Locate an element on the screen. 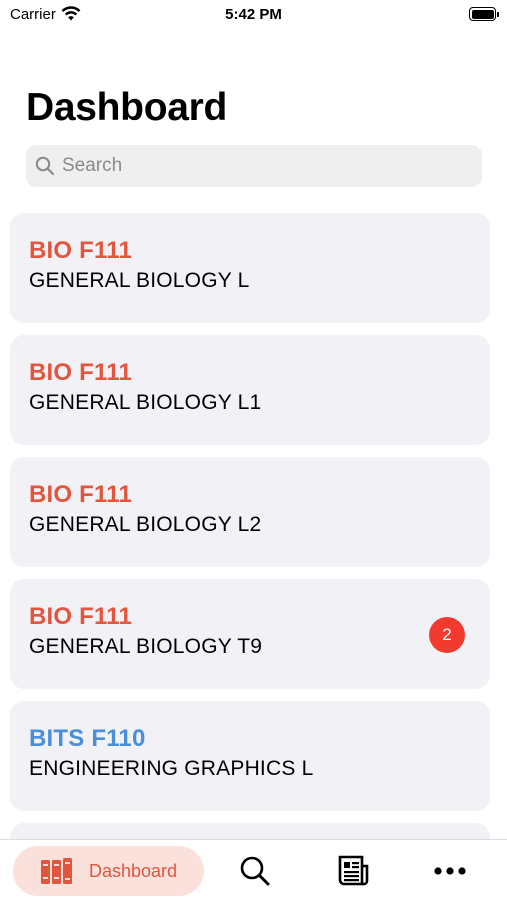 This screenshot has height=900, width=507. page-title: Dashboard is located at coordinates (127, 107).